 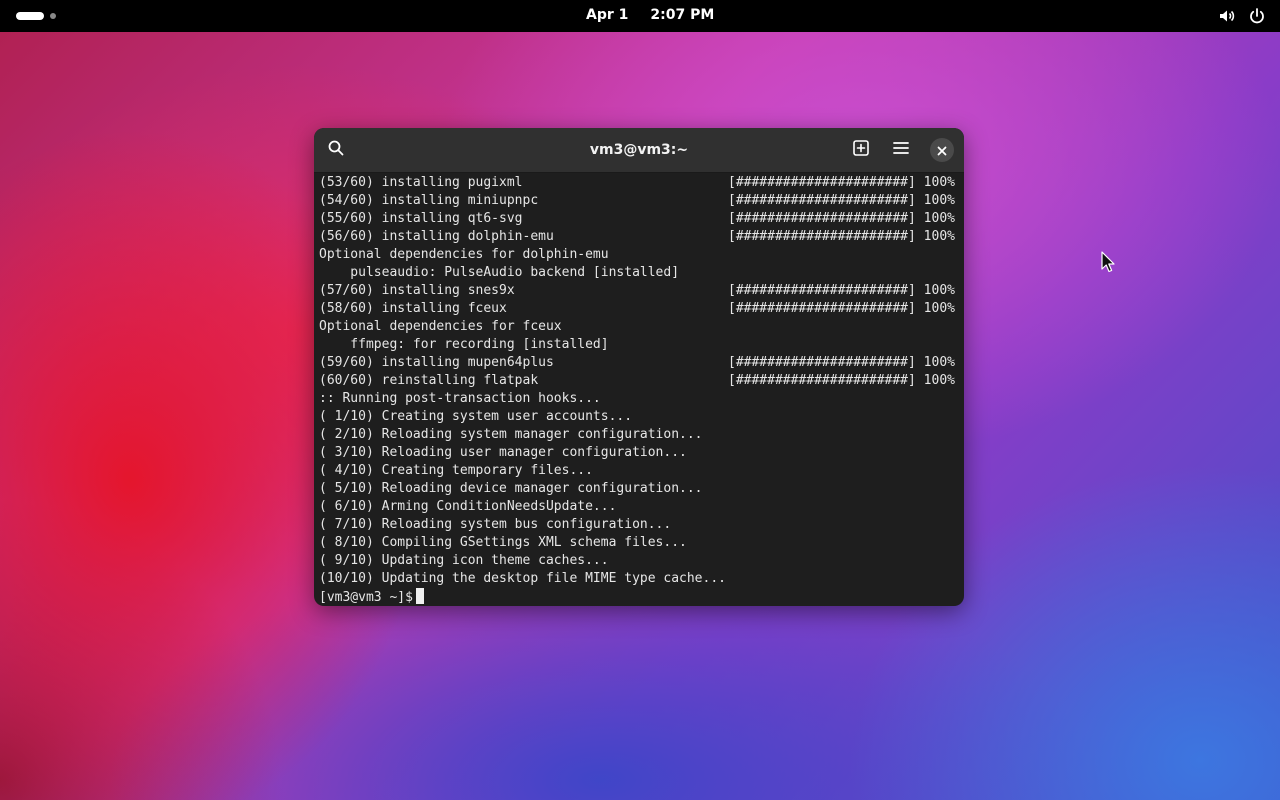 I want to click on close-button, so click(x=942, y=150).